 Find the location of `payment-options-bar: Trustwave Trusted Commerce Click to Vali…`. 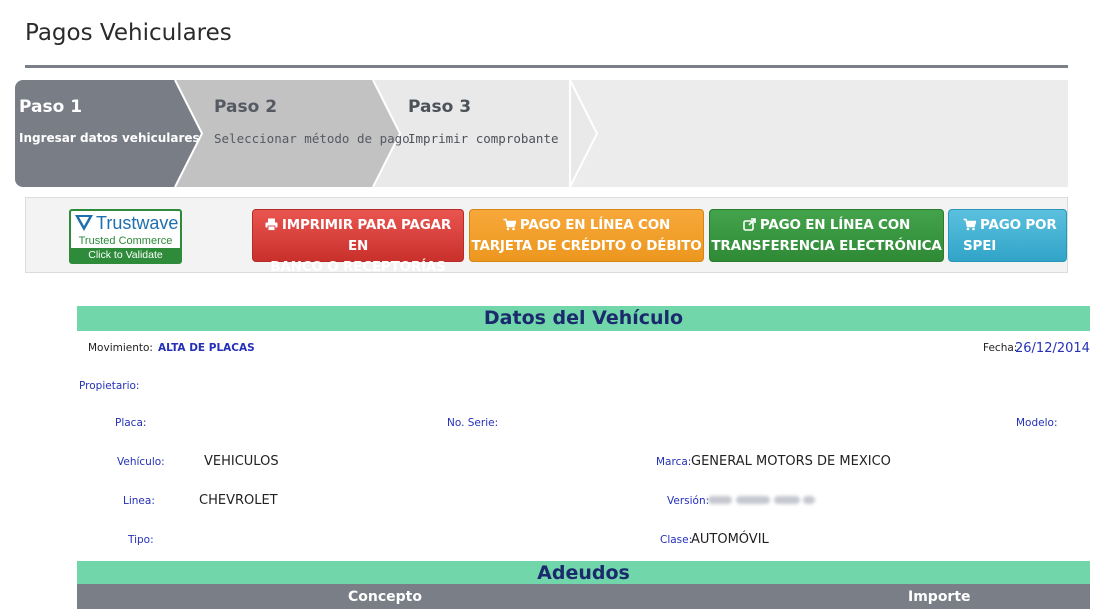

payment-options-bar: Trustwave Trusted Commerce Click to Vali… is located at coordinates (546, 236).